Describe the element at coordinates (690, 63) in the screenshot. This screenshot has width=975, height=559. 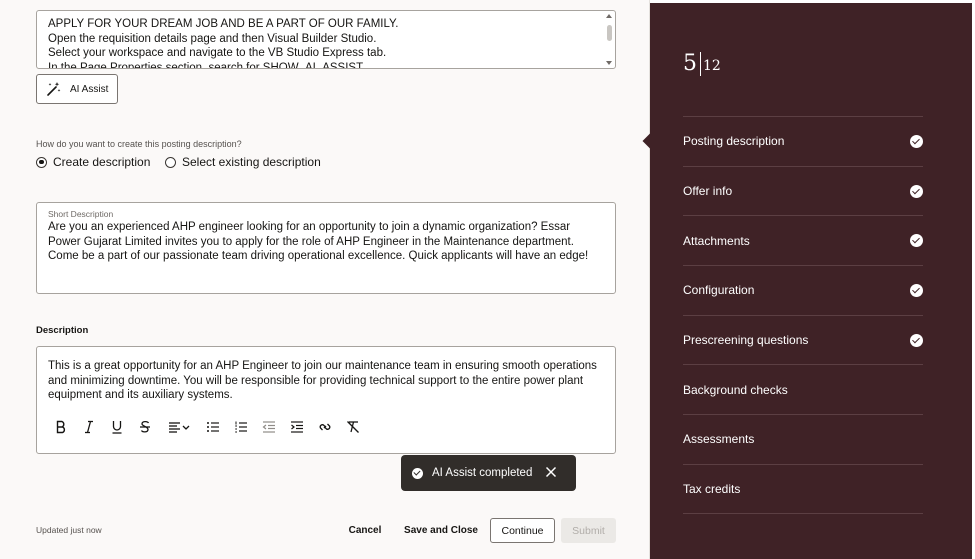
I see `current-step: 5` at that location.